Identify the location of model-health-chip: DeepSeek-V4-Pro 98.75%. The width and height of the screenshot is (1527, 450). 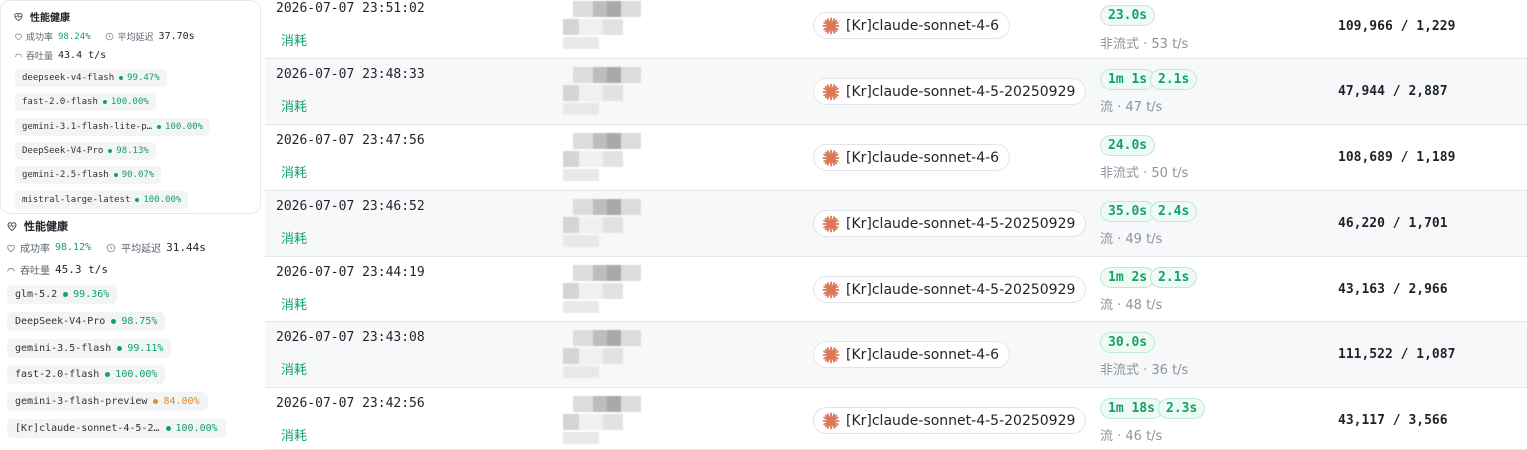
(86, 321).